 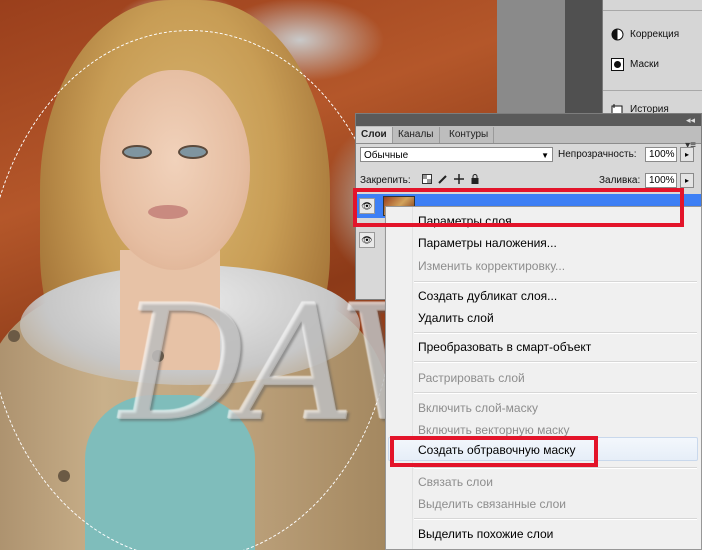 What do you see at coordinates (374, 135) in the screenshot?
I see `tab-layers: Слои` at bounding box center [374, 135].